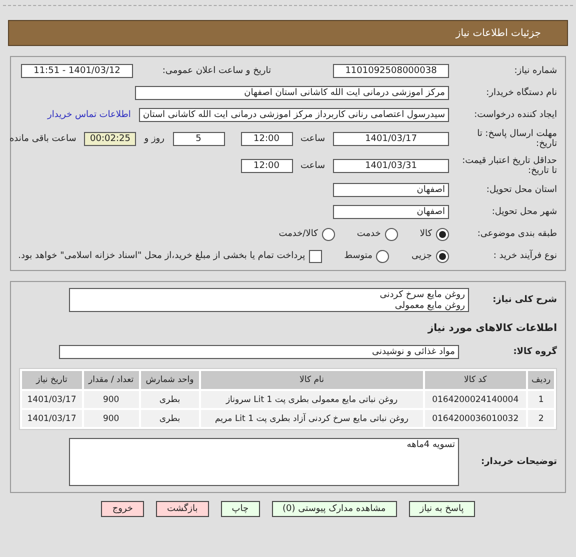 Image resolution: width=576 pixels, height=557 pixels. I want to click on column-header: کد کالا, so click(475, 380).